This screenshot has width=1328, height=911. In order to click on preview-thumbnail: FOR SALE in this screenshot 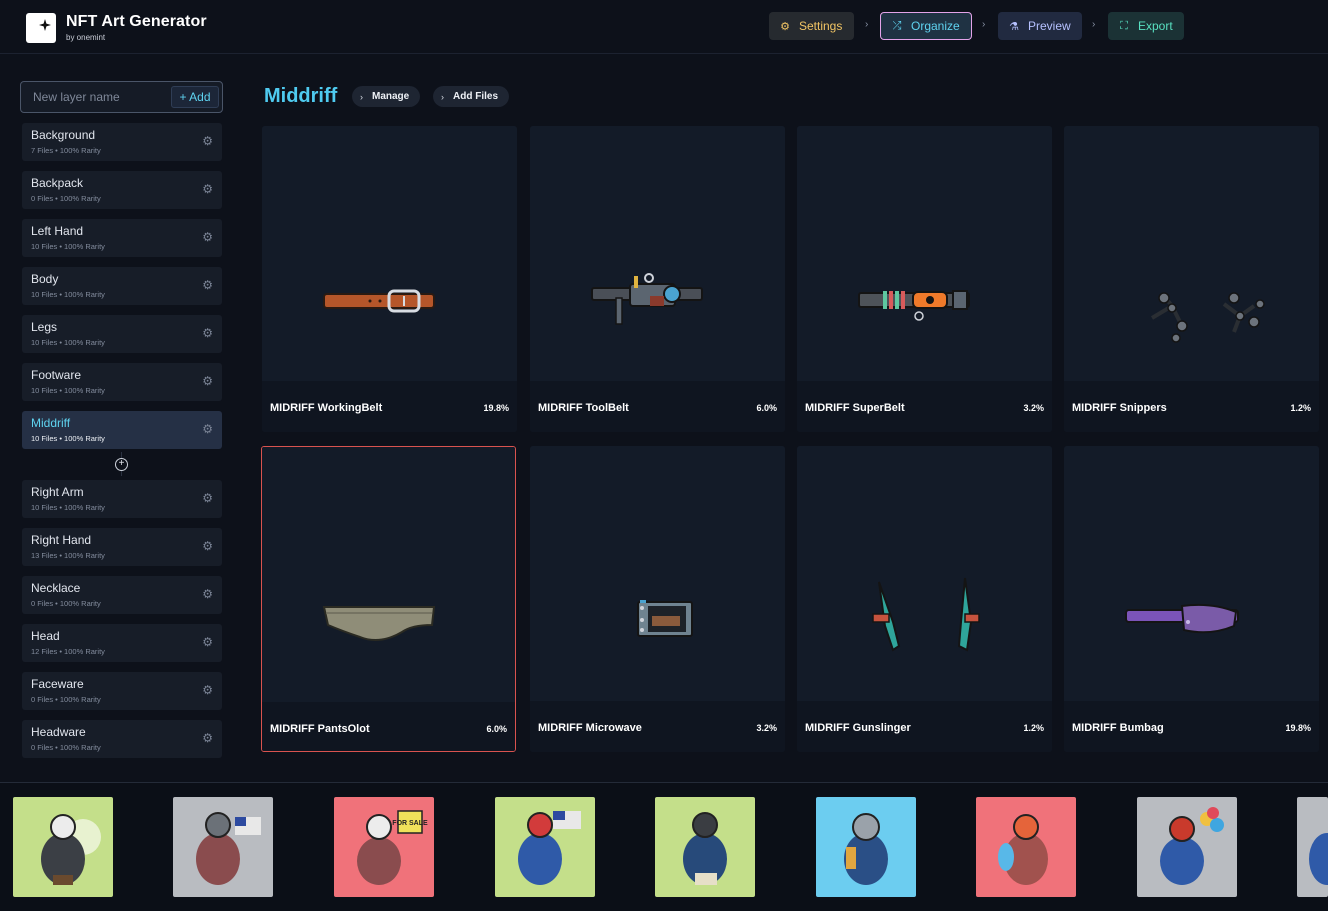, I will do `click(384, 847)`.